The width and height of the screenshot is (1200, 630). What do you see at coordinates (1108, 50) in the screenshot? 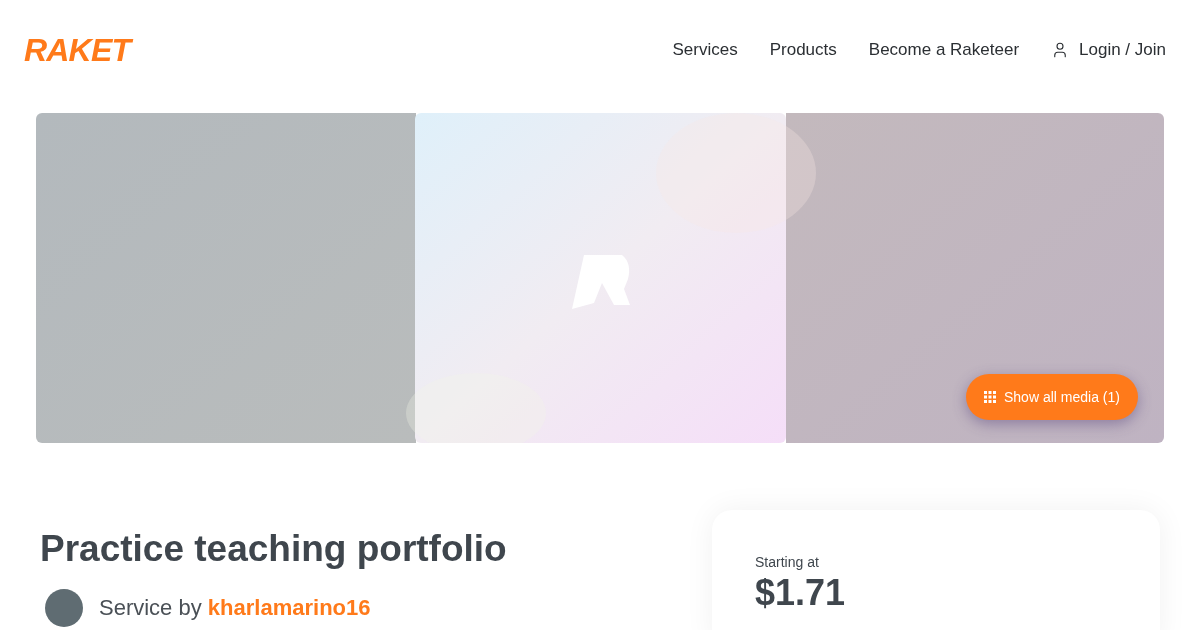
I see `login-link: Login / Join` at bounding box center [1108, 50].